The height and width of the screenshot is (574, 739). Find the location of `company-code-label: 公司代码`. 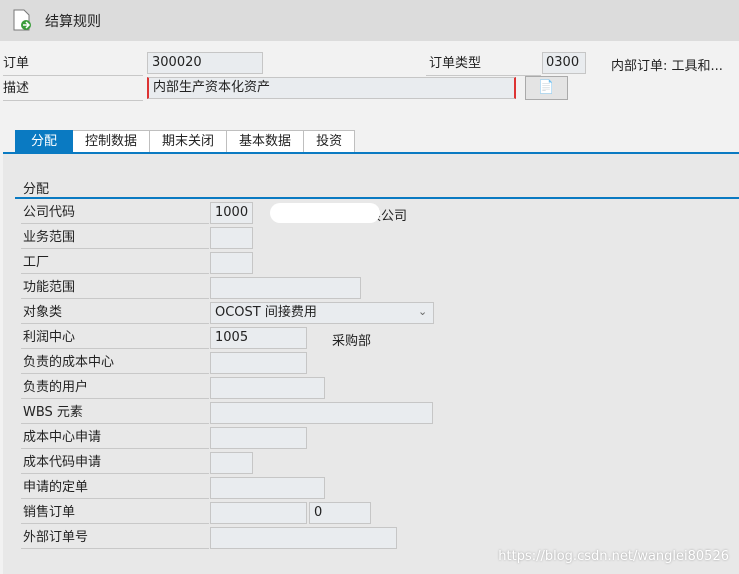

company-code-label: 公司代码 is located at coordinates (115, 213).